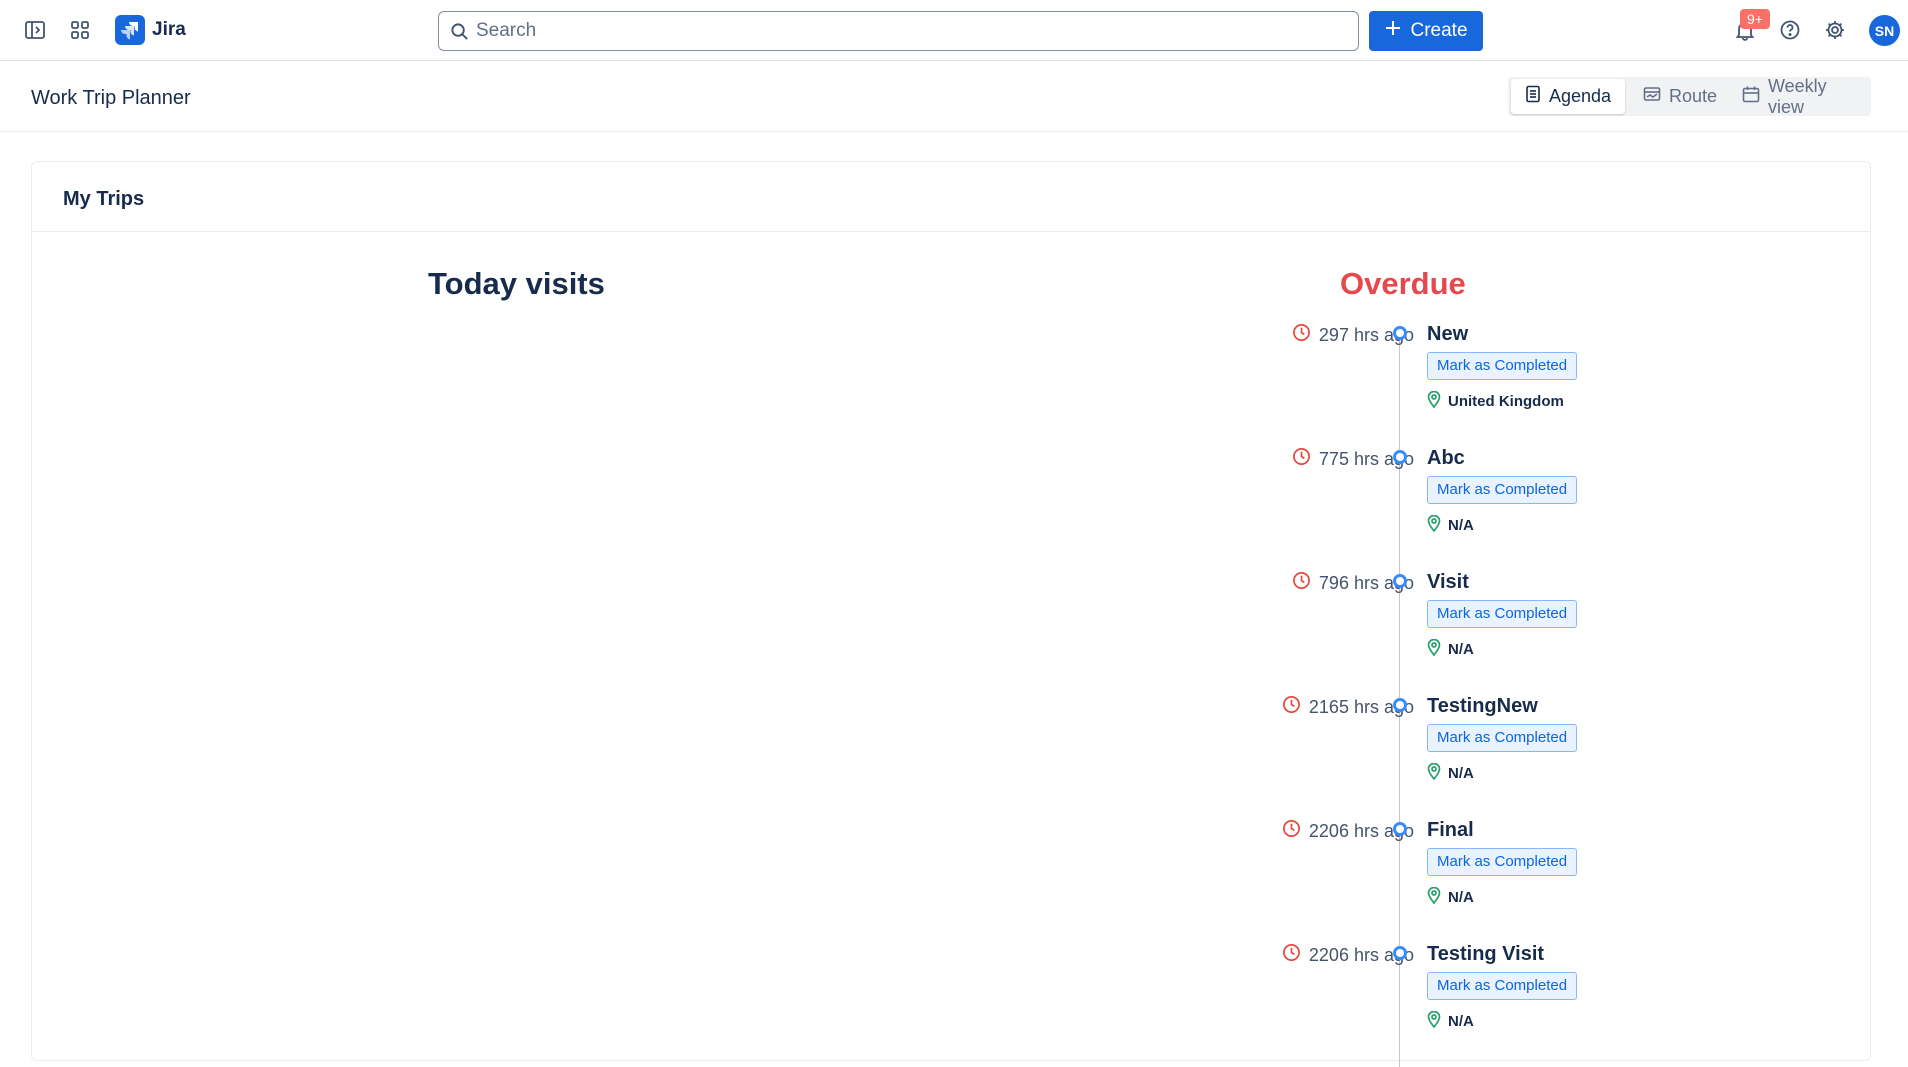  I want to click on visit-name: Visit, so click(1448, 582).